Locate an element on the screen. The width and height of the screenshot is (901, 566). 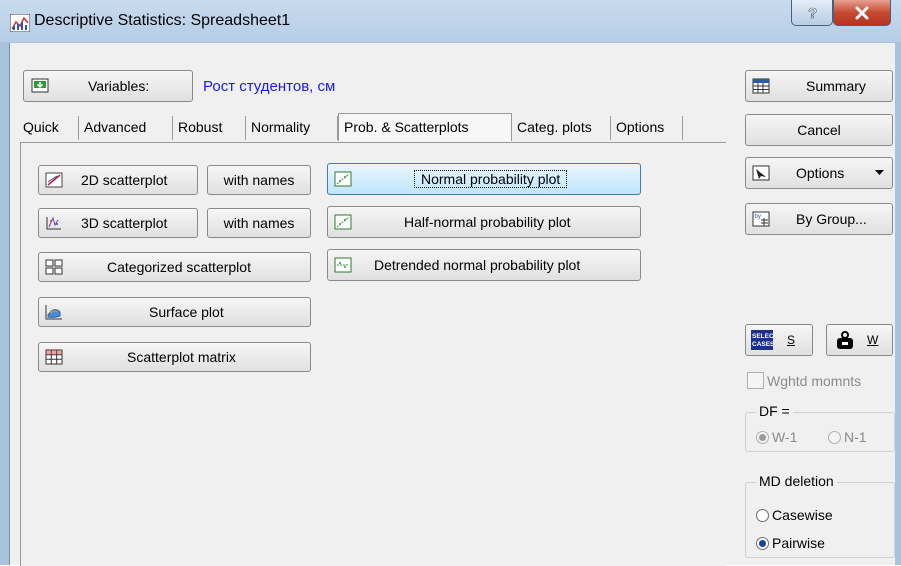
normal-probability-plot-label: Normal probability plot is located at coordinates (491, 179).